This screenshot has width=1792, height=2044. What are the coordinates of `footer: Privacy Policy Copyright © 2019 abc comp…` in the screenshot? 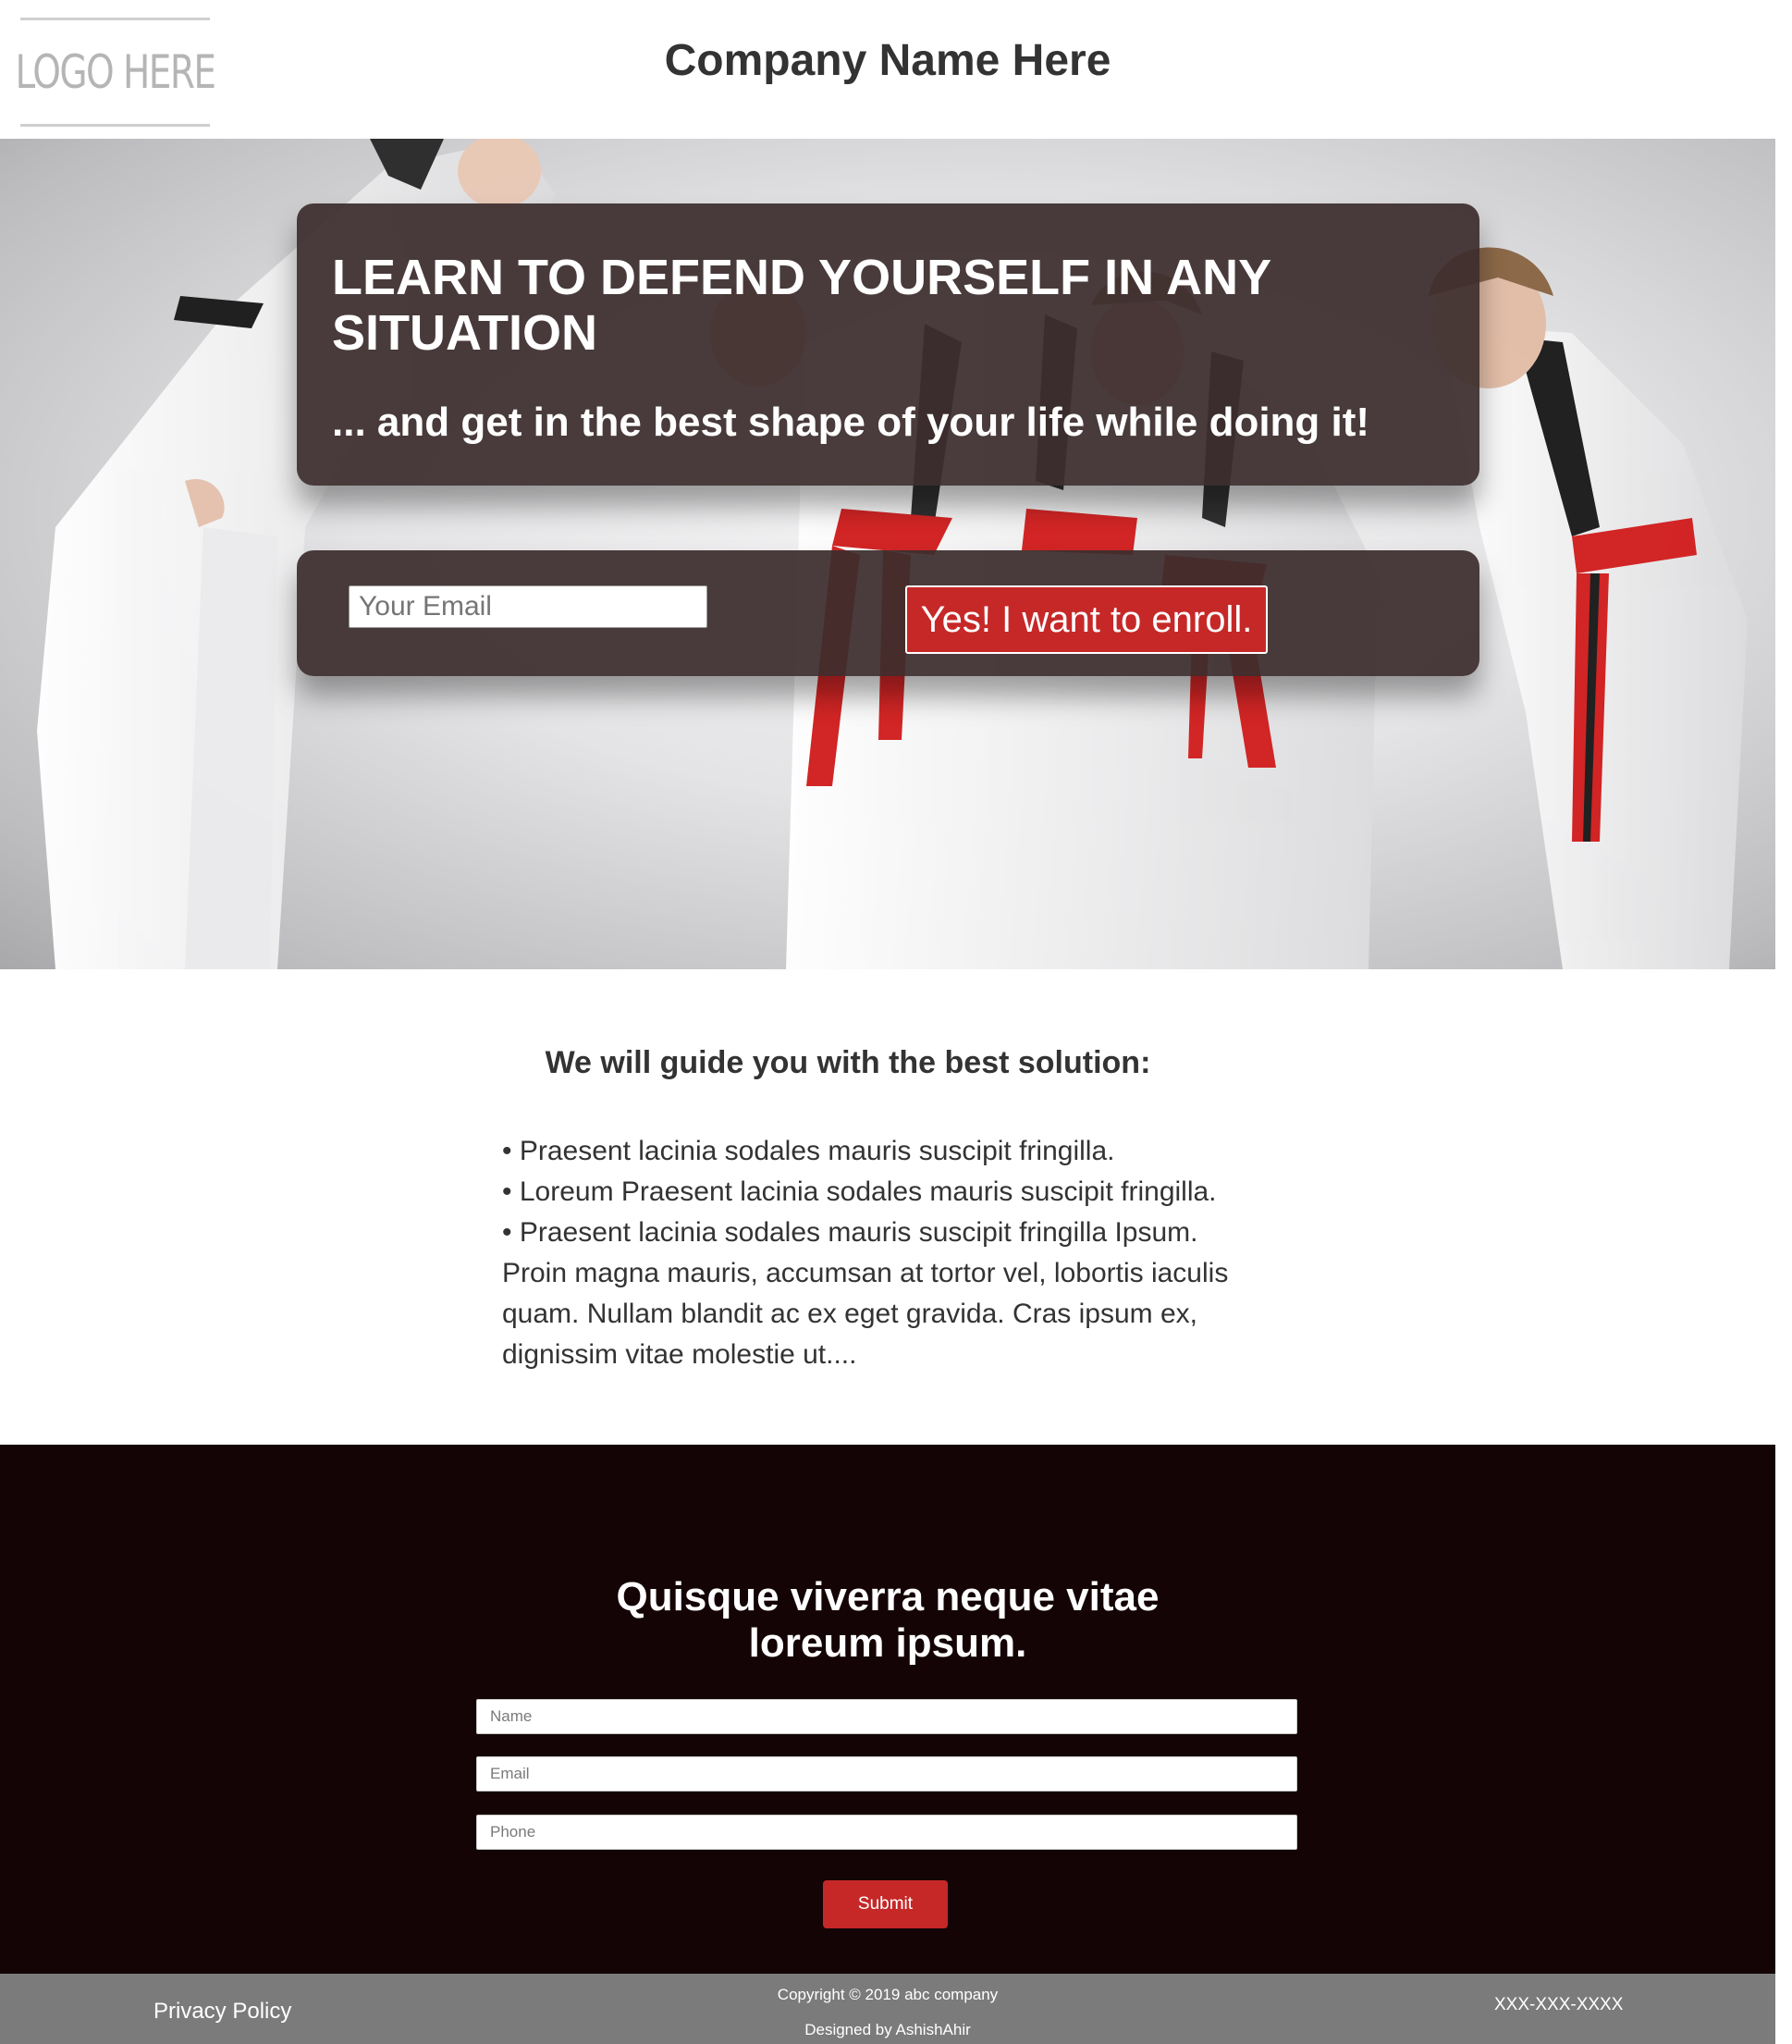 It's located at (887, 2009).